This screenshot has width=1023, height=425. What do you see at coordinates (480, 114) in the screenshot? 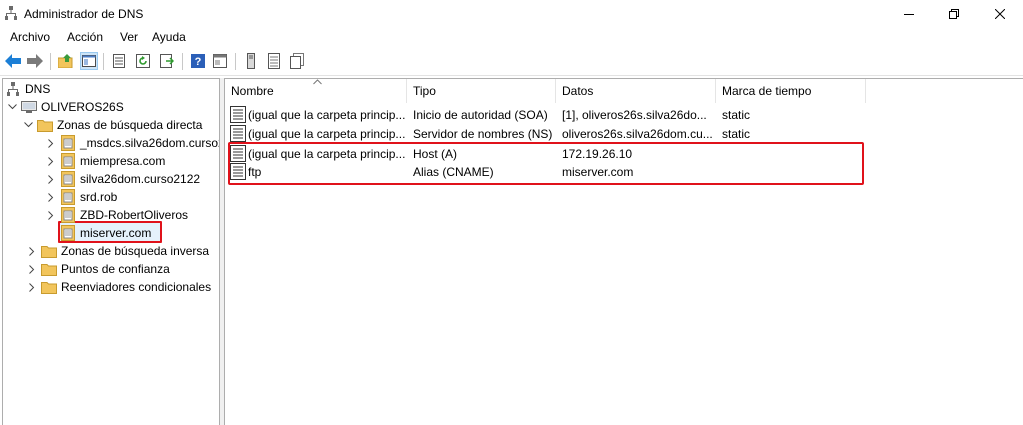
I see `cell-tipo: Inicio de autoridad (SOA)` at bounding box center [480, 114].